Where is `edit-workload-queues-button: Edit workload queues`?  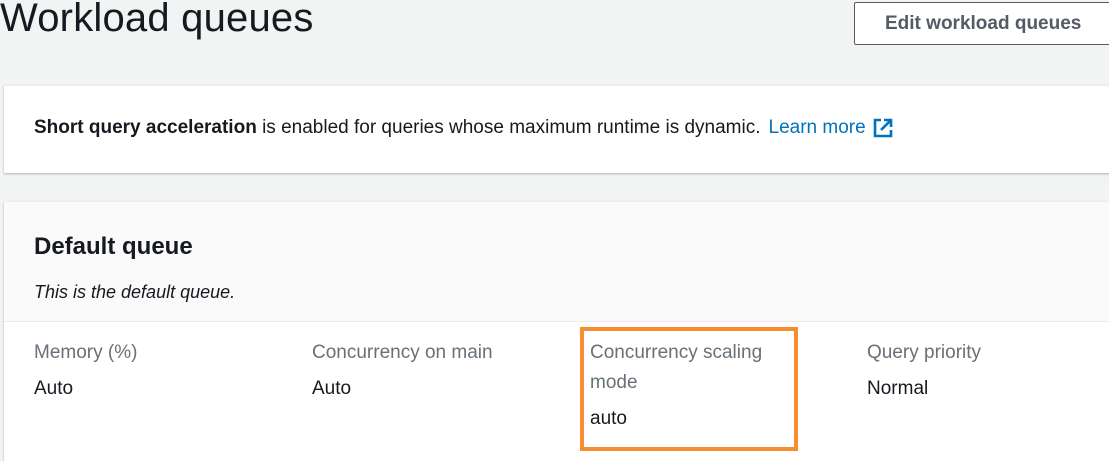
edit-workload-queues-button: Edit workload queues is located at coordinates (981, 23).